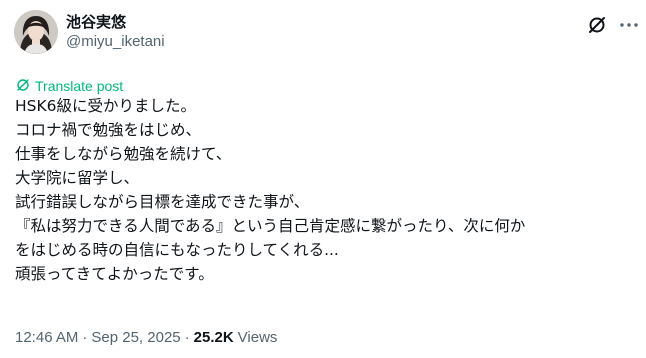 Image resolution: width=646 pixels, height=358 pixels. I want to click on translate-post-link: Translate post, so click(69, 86).